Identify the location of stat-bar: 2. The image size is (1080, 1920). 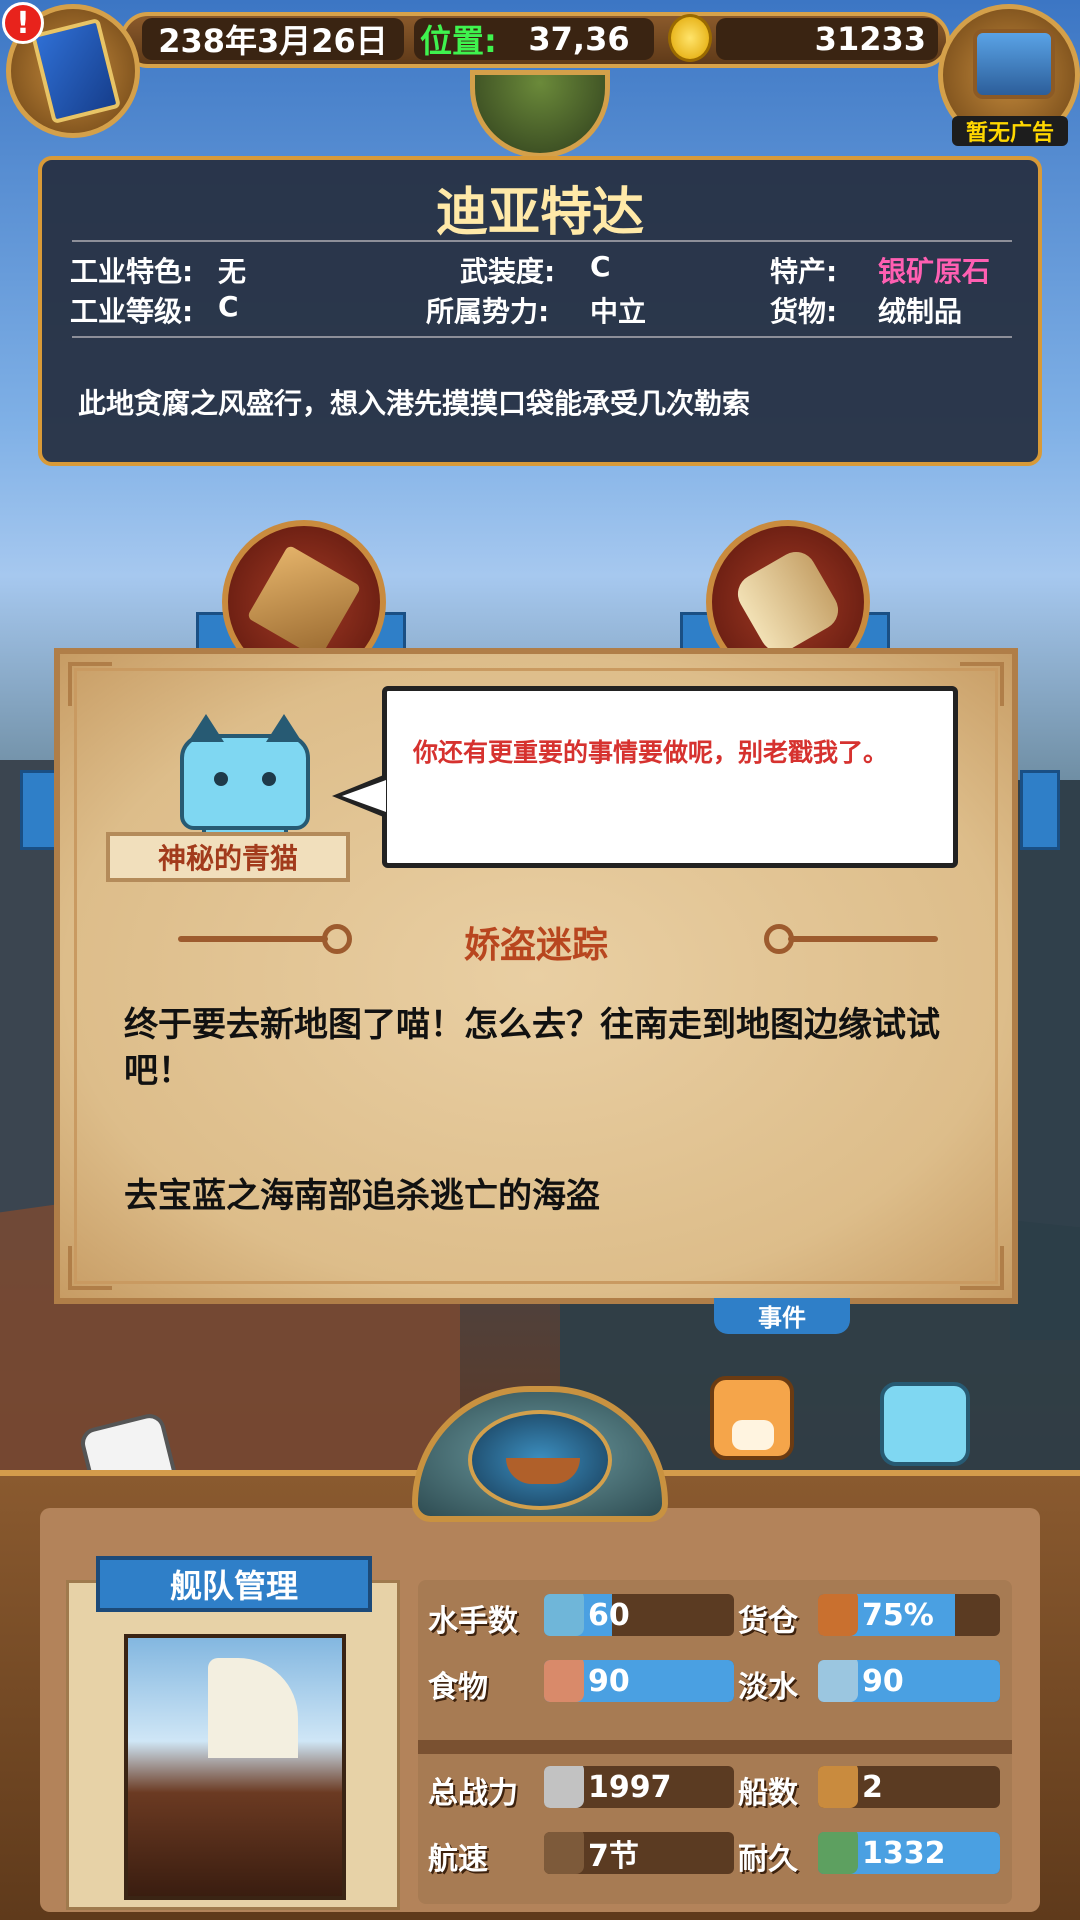
(909, 1787).